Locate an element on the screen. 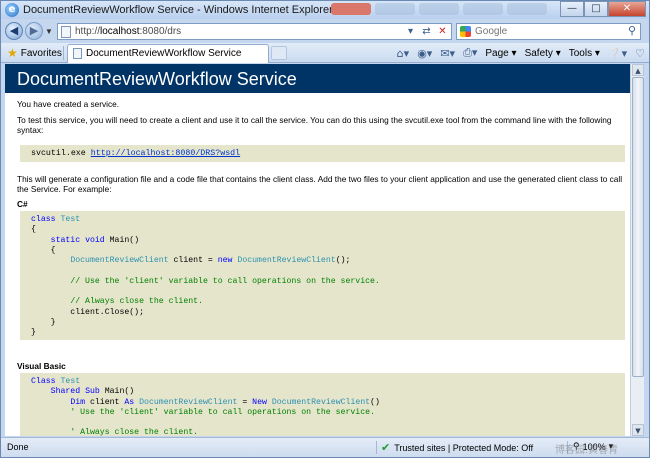 This screenshot has width=650, height=458. safety-menu-label: Safety is located at coordinates (538, 53).